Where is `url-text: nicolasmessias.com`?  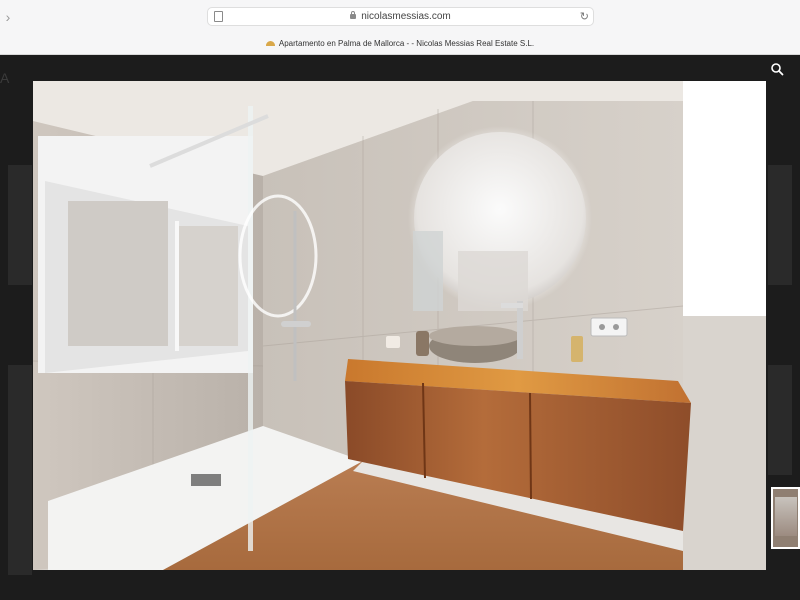
url-text: nicolasmessias.com is located at coordinates (406, 16).